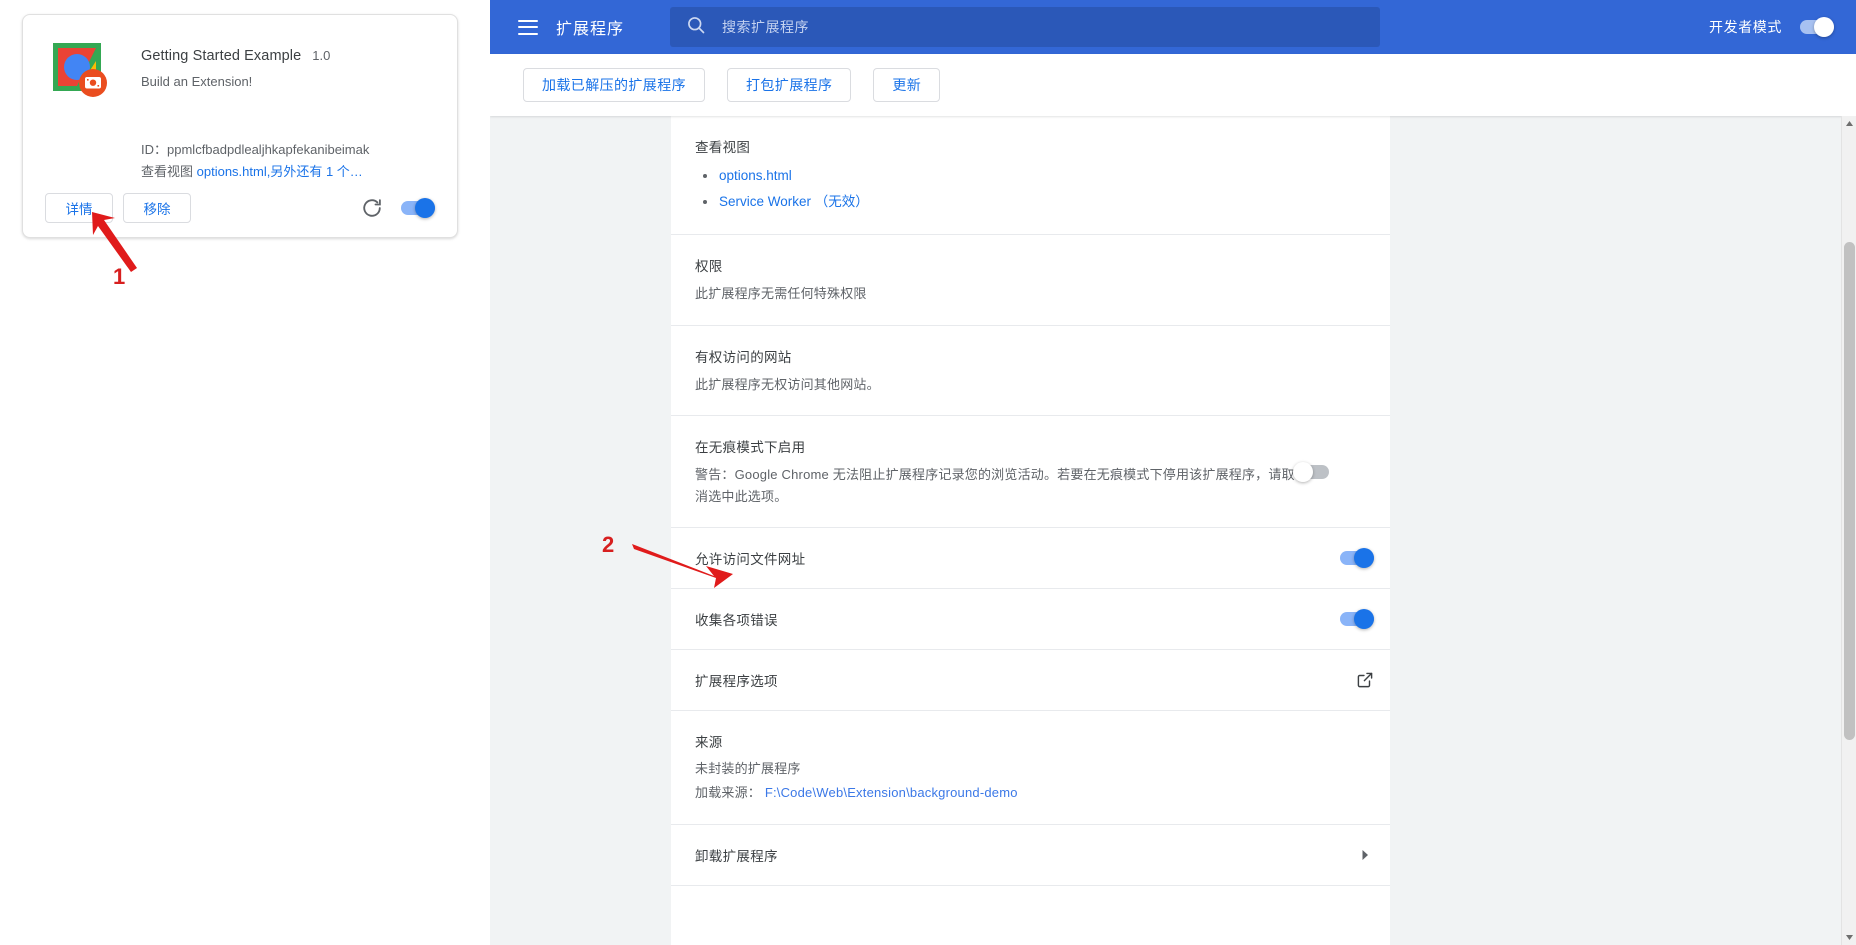 This screenshot has width=1856, height=945. I want to click on external-link-icon, so click(1365, 680).